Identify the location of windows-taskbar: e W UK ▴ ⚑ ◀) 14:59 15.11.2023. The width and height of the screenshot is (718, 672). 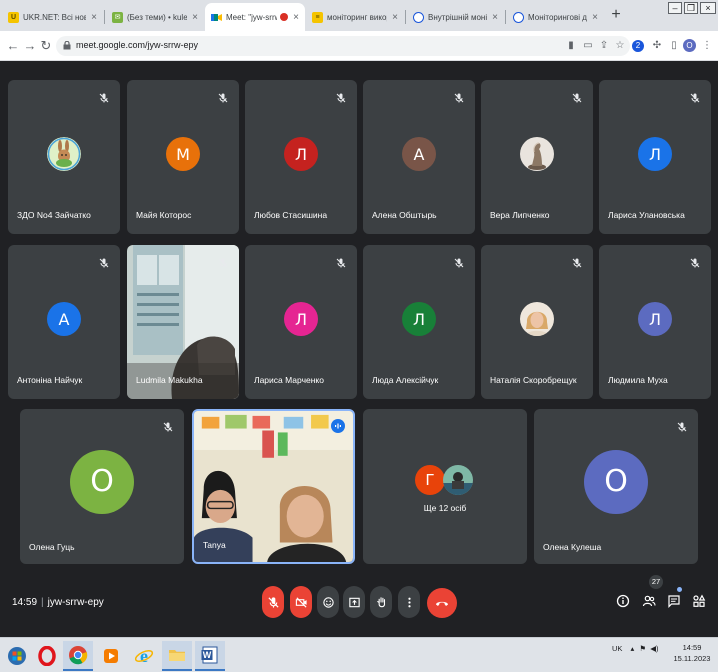
(359, 654).